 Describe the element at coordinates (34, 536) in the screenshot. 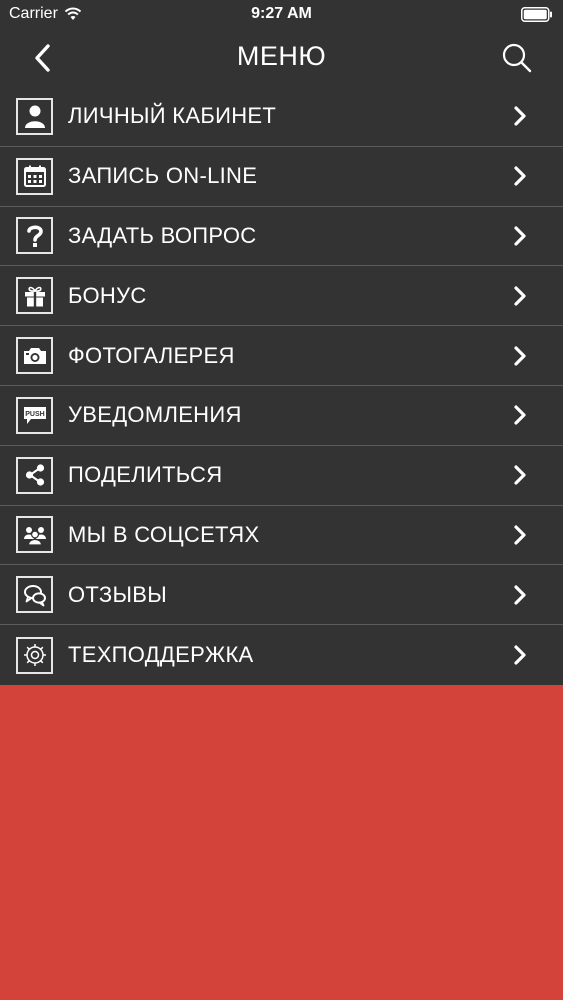

I see `group-icon` at that location.